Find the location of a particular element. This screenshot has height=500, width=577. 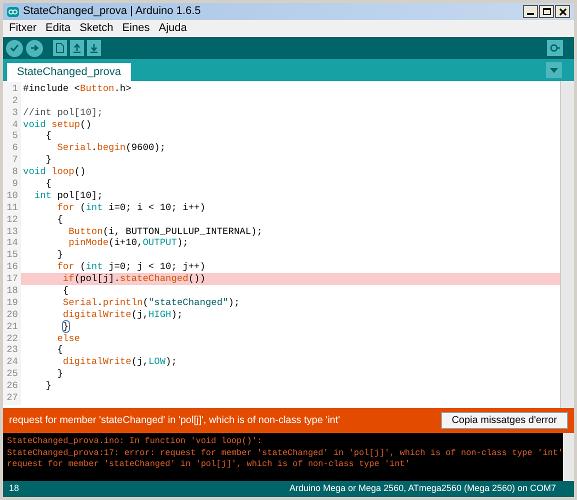

infinity-icon is located at coordinates (13, 11).